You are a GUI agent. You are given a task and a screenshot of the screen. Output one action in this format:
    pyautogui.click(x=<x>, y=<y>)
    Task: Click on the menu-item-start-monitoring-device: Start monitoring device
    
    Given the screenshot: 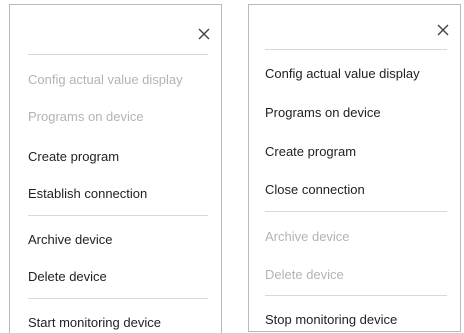 What is the action you would take?
    pyautogui.click(x=94, y=323)
    